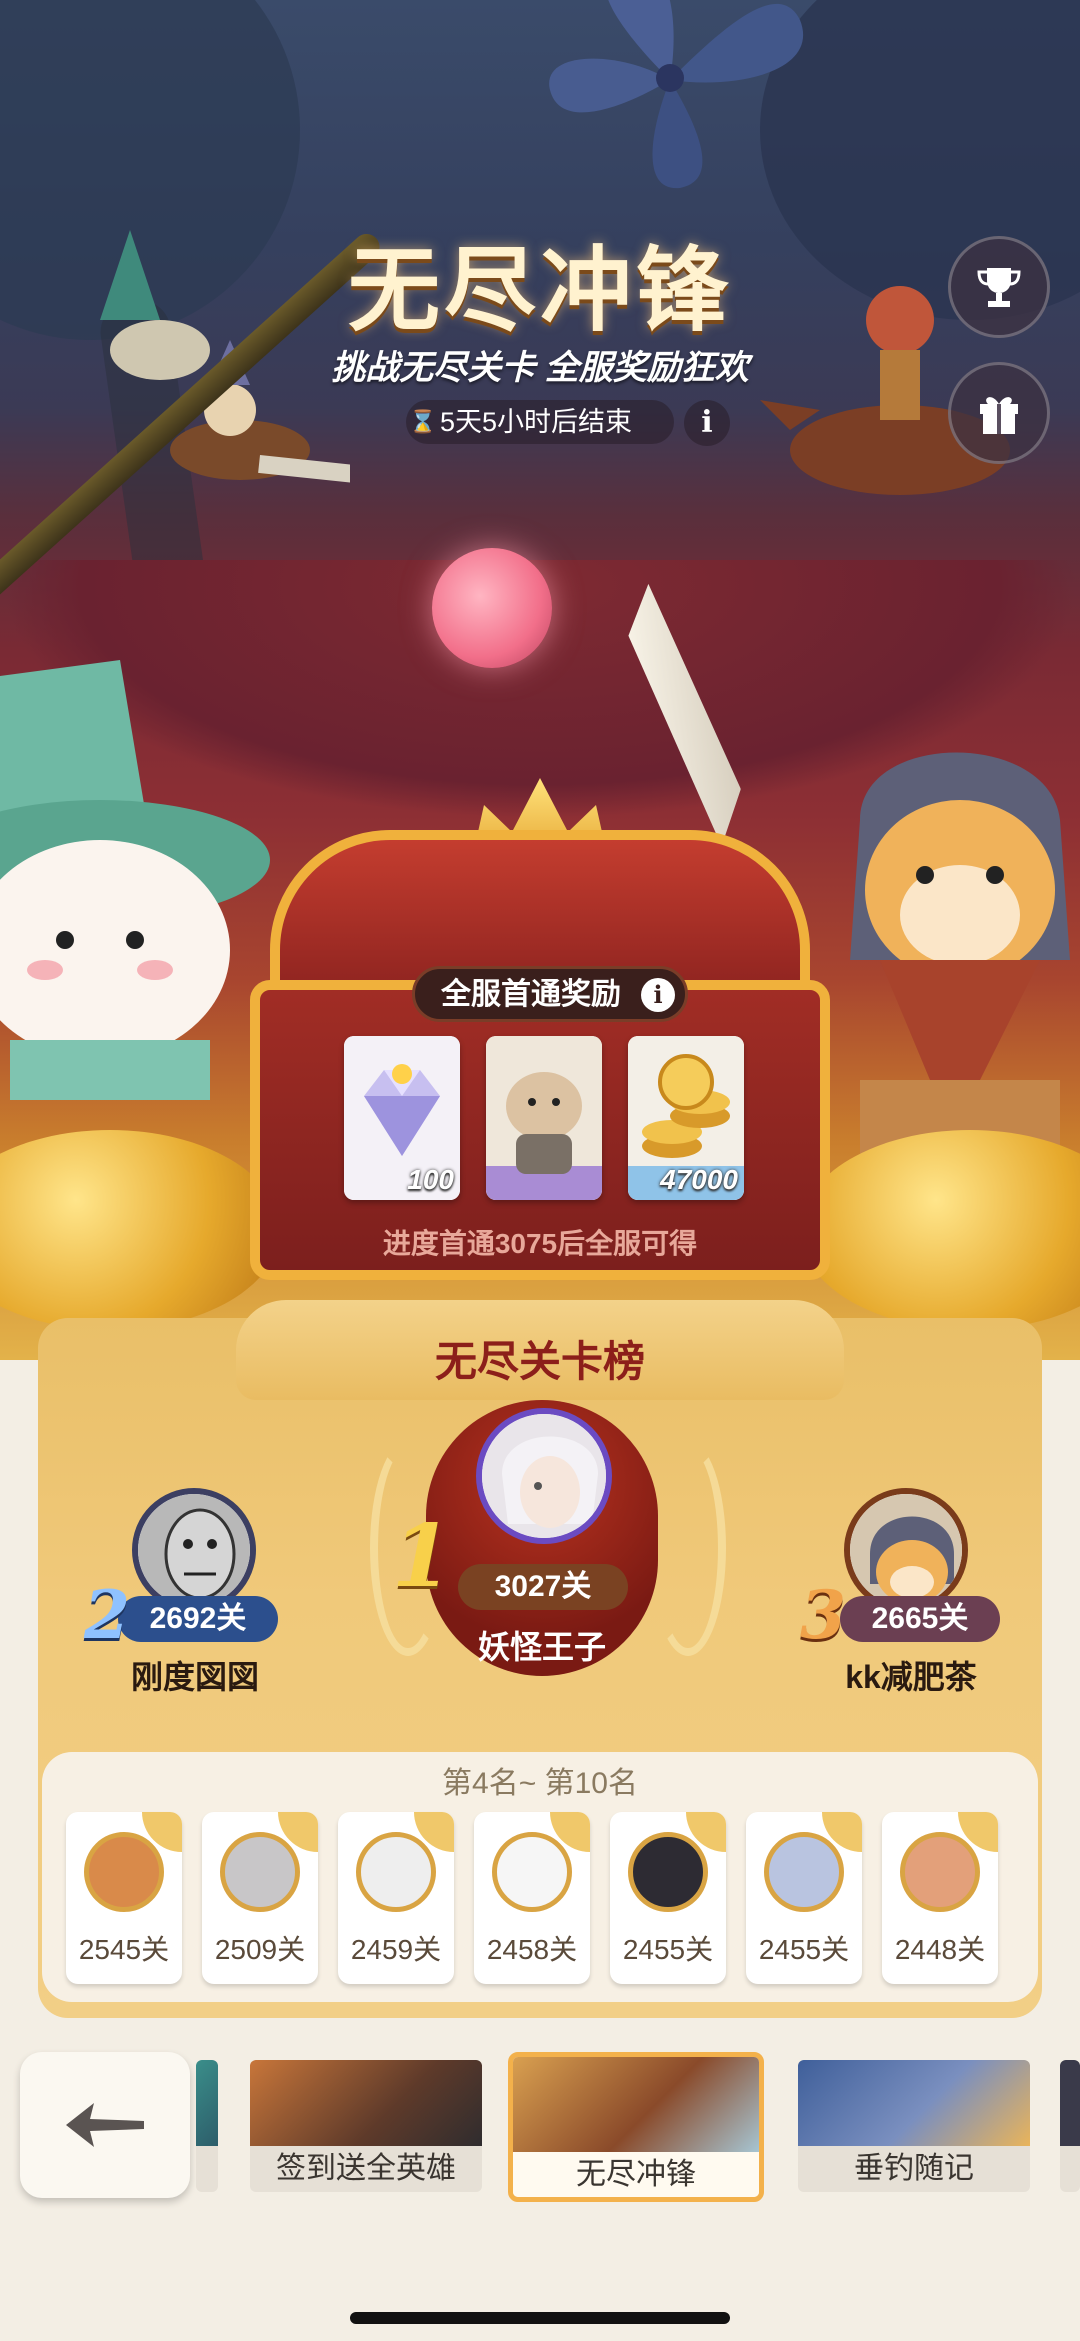 Image resolution: width=1080 pixels, height=2341 pixels. I want to click on tab-partial-right, so click(1070, 2126).